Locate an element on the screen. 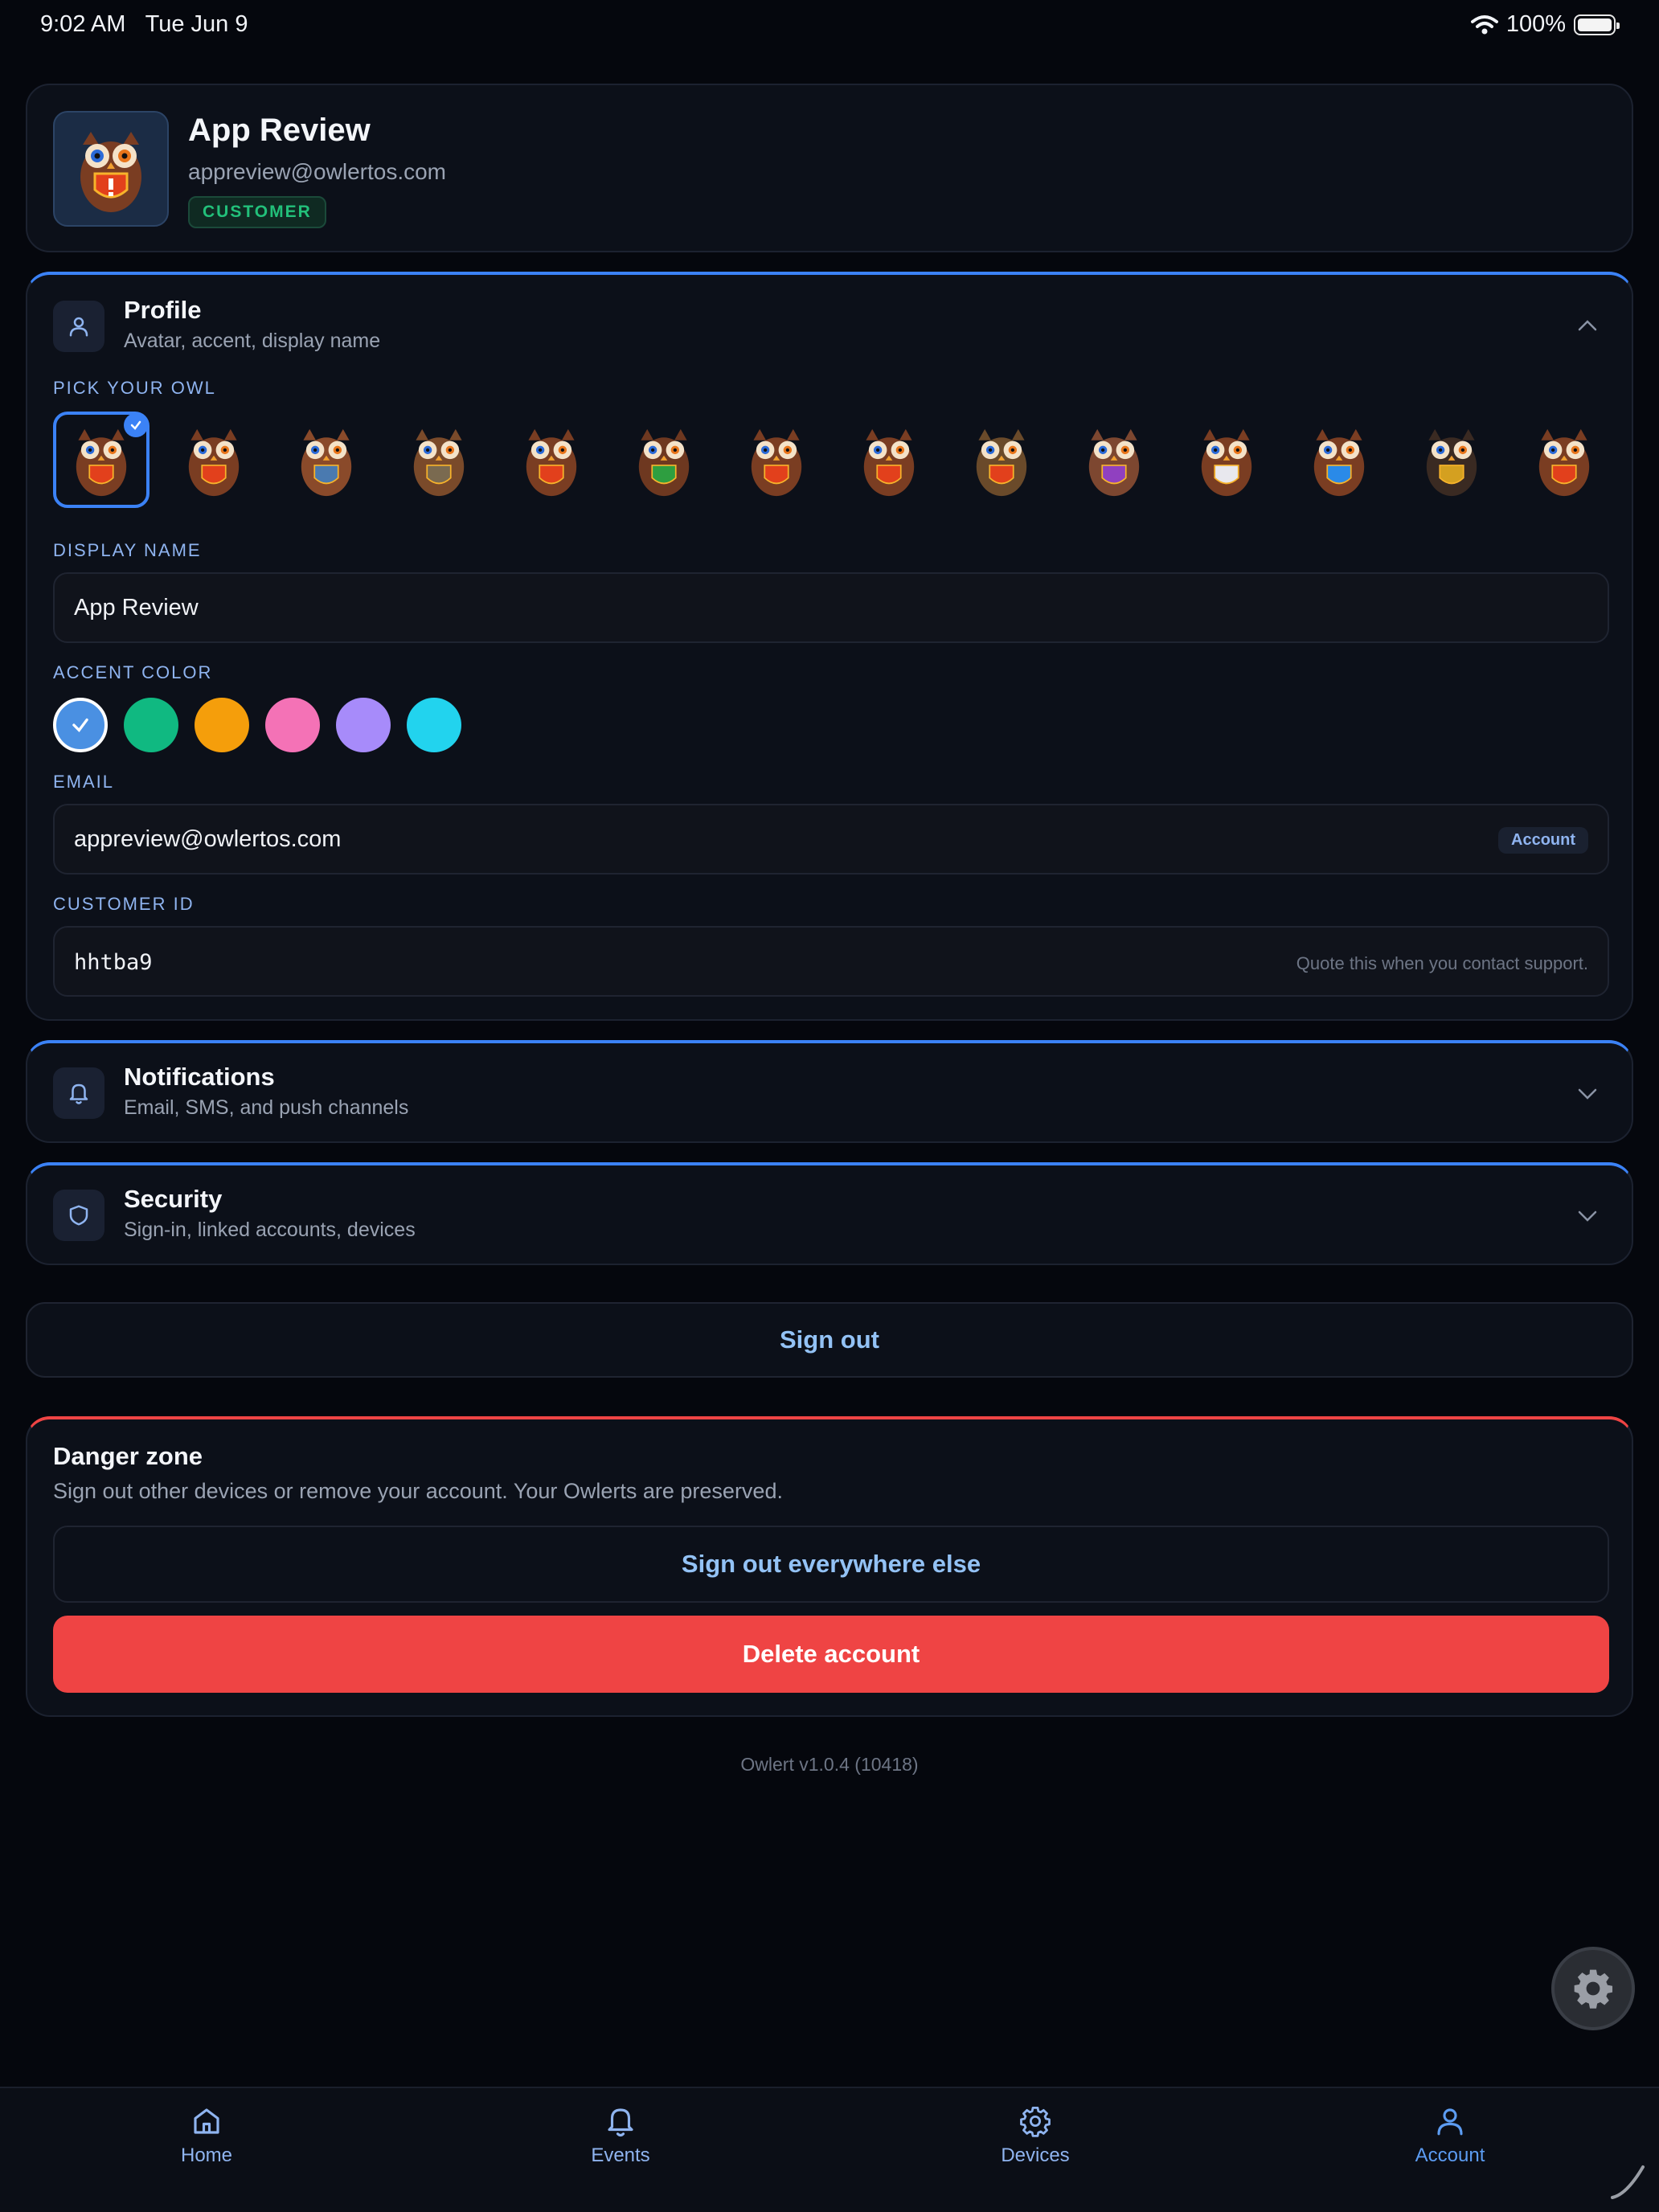 The height and width of the screenshot is (2212, 1659). sign-out-everywhere-button: Sign out everywhere else is located at coordinates (831, 1564).